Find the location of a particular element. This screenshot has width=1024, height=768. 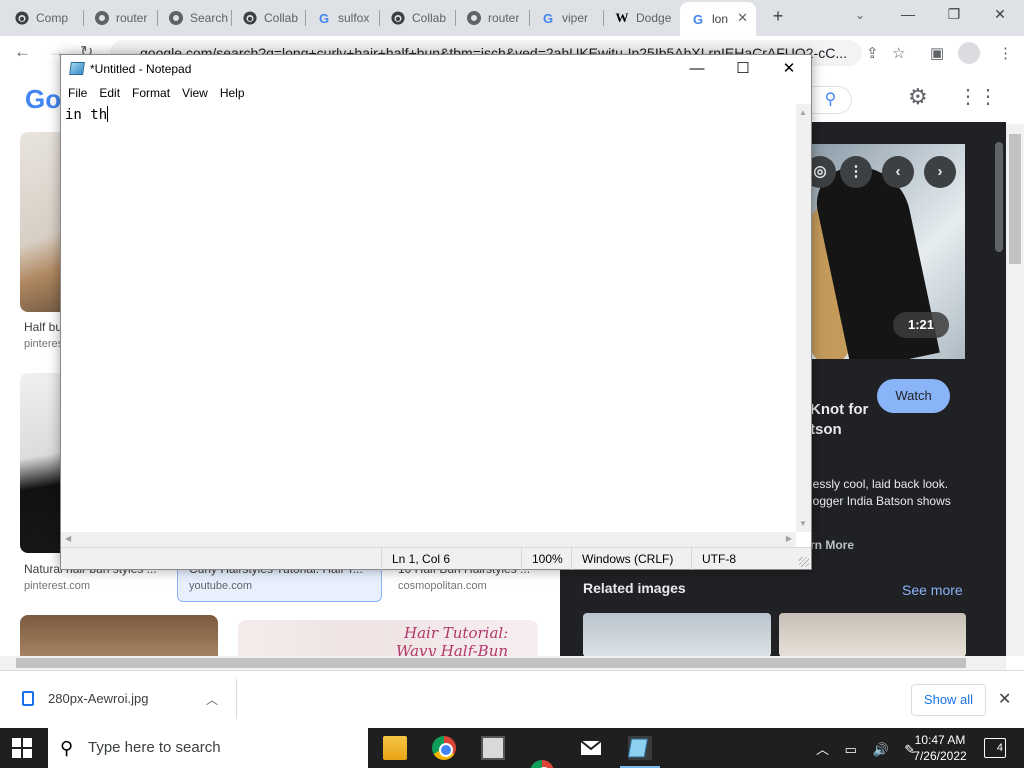

tab-1: Comp is located at coordinates (44, 18).